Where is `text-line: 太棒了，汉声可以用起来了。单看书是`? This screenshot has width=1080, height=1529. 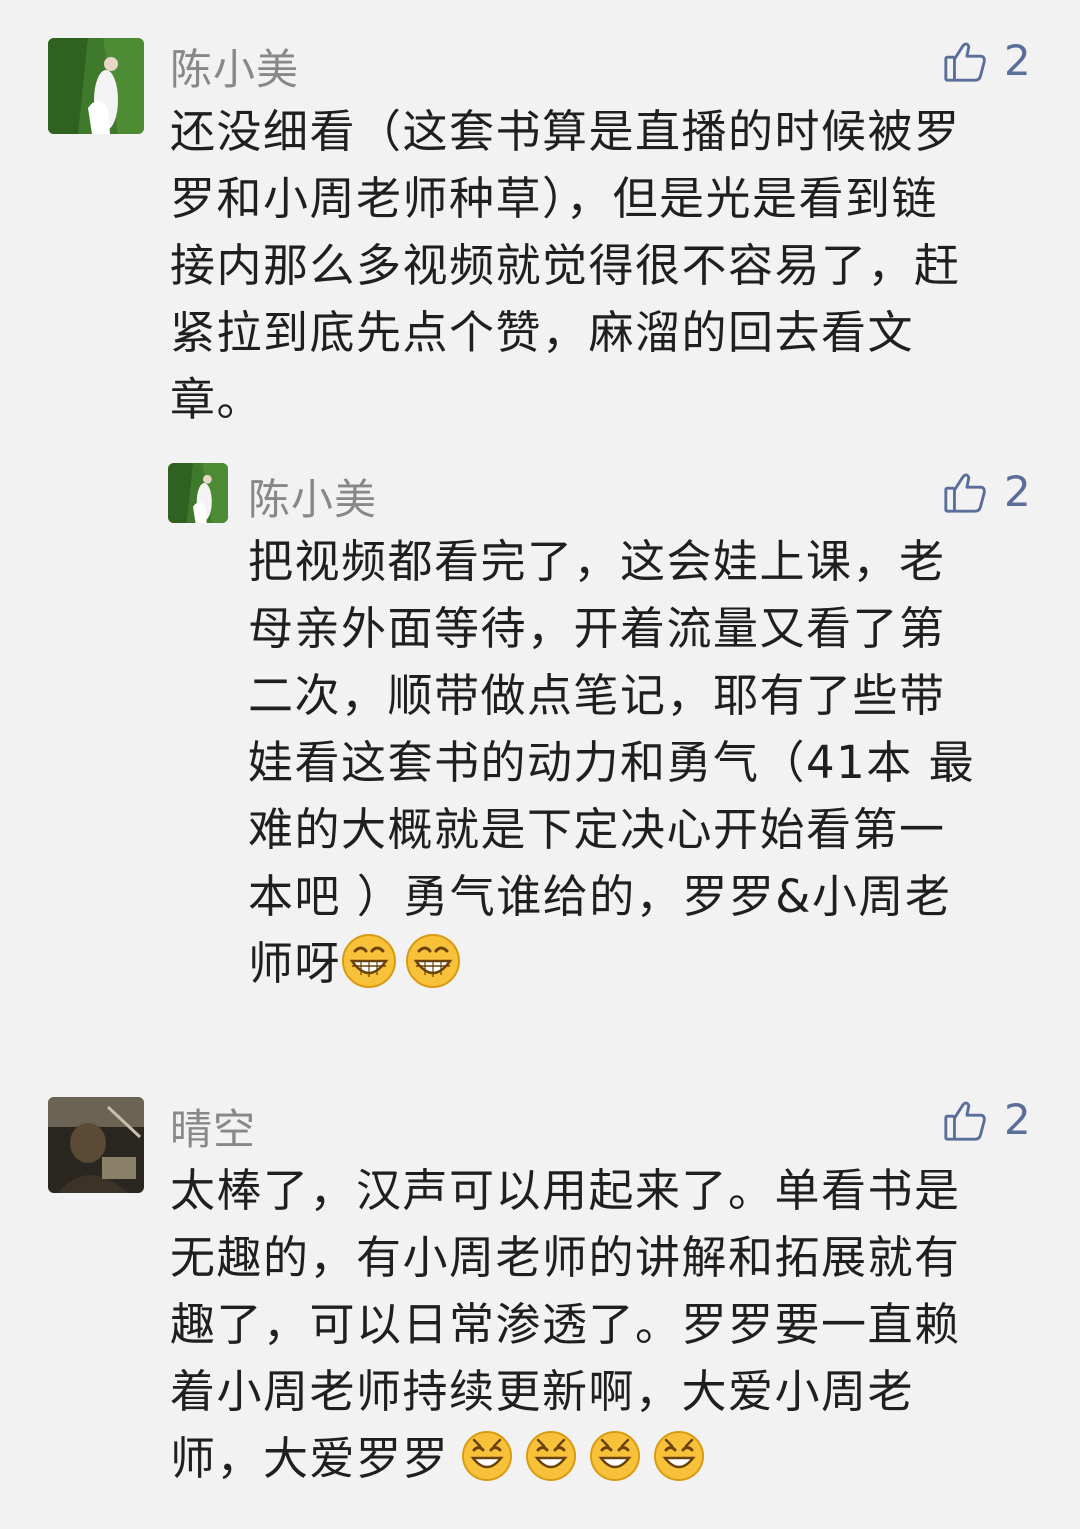 text-line: 太棒了，汉声可以用起来了。单看书是 is located at coordinates (565, 1190).